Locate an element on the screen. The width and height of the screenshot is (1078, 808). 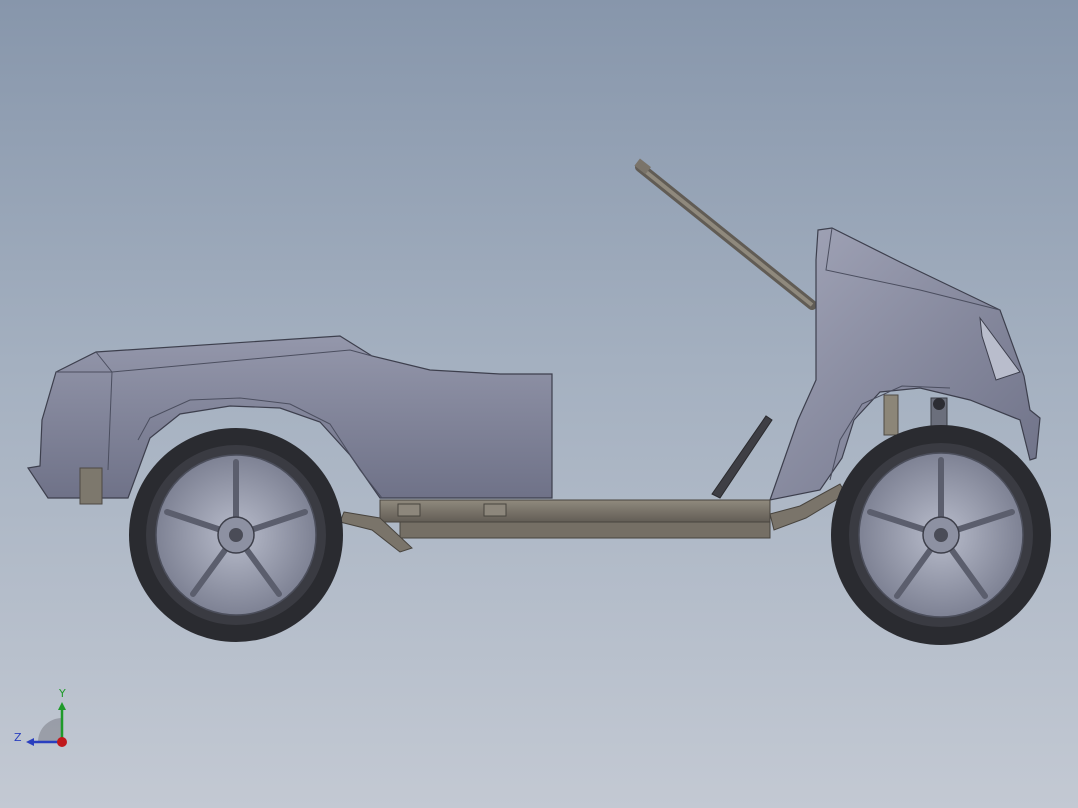
y-axis-label: Y is located at coordinates (62, 693).